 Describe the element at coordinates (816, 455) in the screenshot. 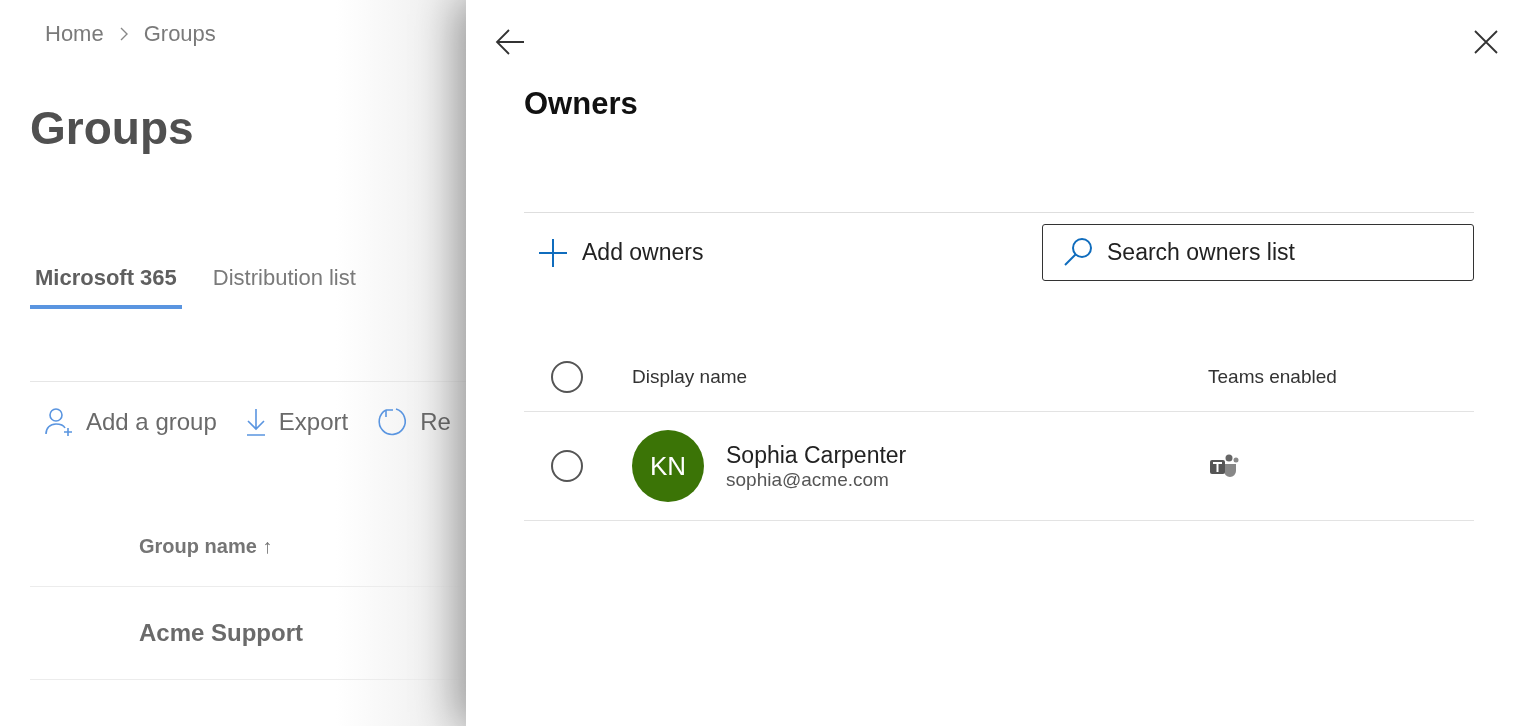

I see `owner-name: Sophia Carpenter` at that location.